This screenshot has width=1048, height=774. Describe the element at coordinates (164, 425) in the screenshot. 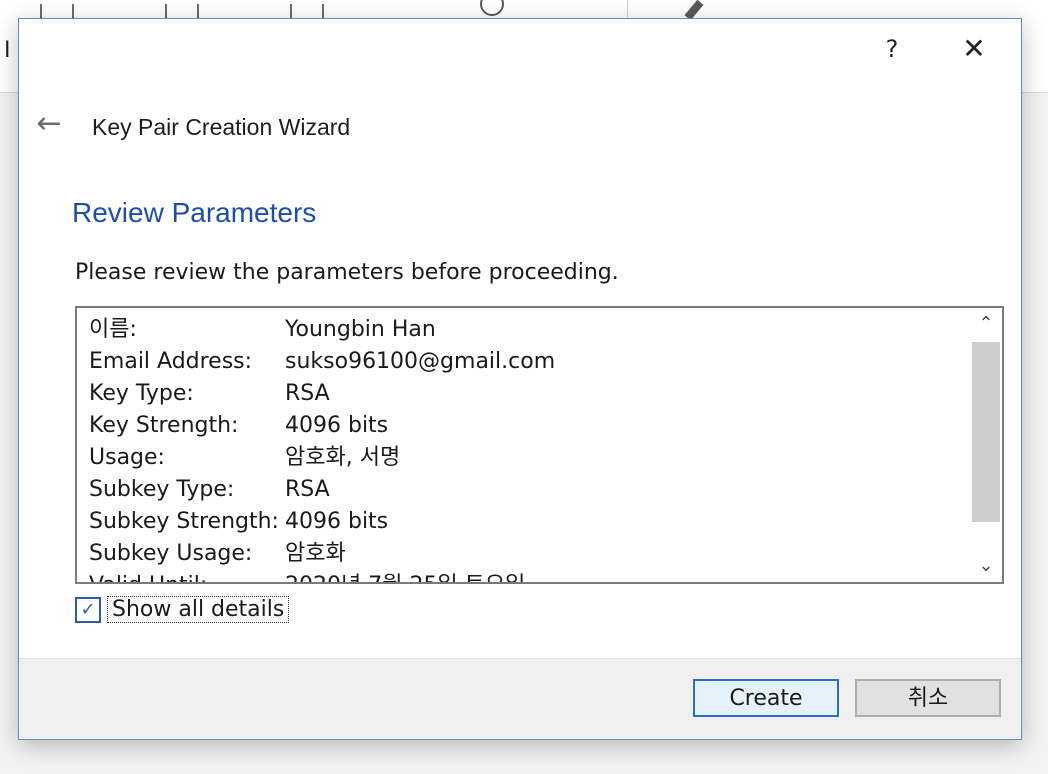

I see `detail-label: Key Strength:` at that location.